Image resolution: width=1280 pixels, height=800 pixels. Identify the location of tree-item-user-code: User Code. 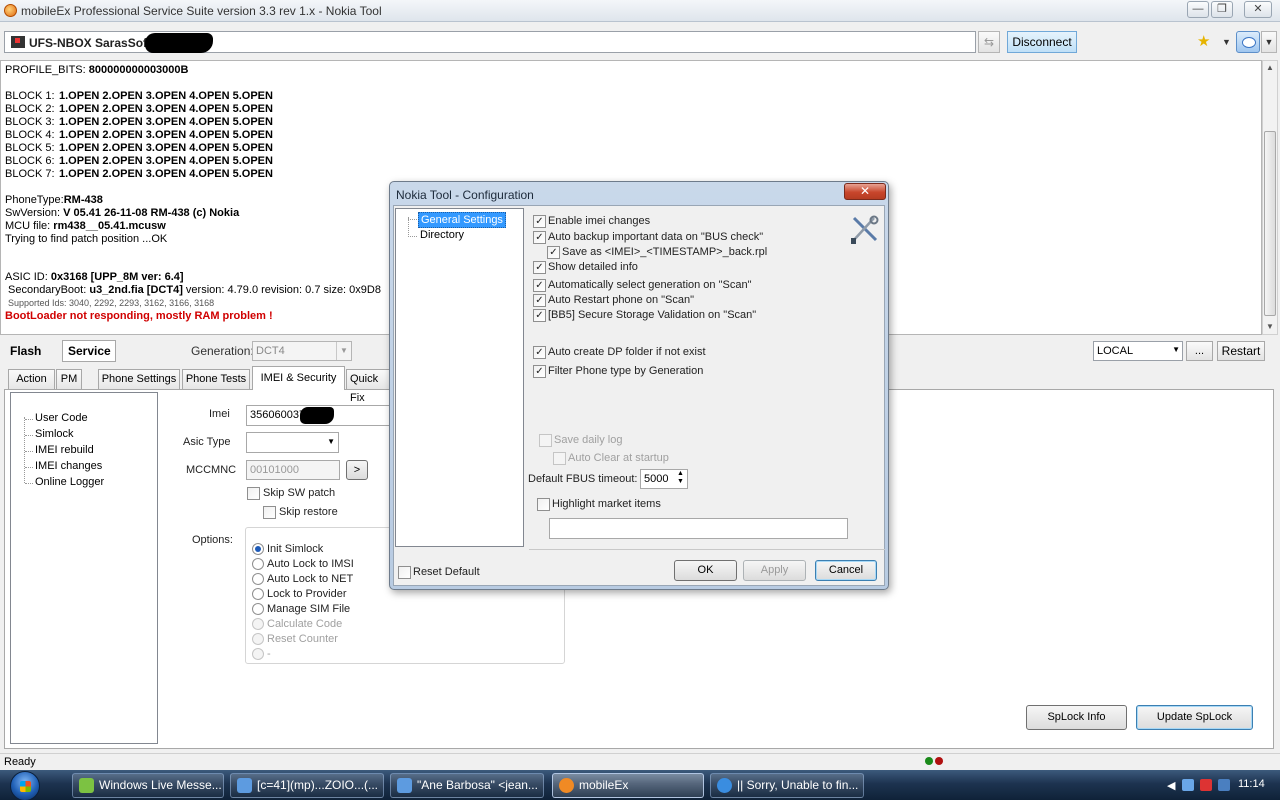
(56, 418).